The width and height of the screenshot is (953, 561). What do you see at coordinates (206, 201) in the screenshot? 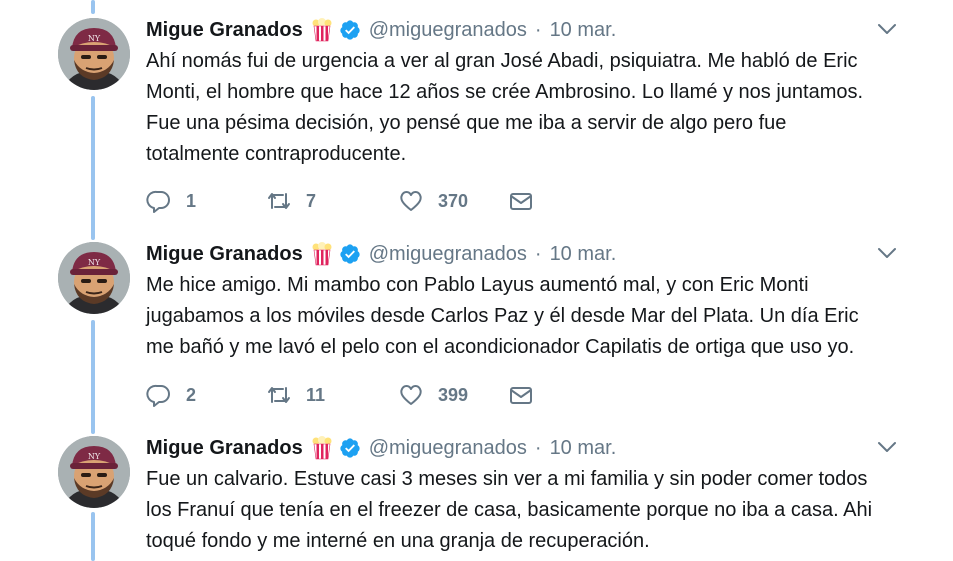
I see `reply-button: 1` at bounding box center [206, 201].